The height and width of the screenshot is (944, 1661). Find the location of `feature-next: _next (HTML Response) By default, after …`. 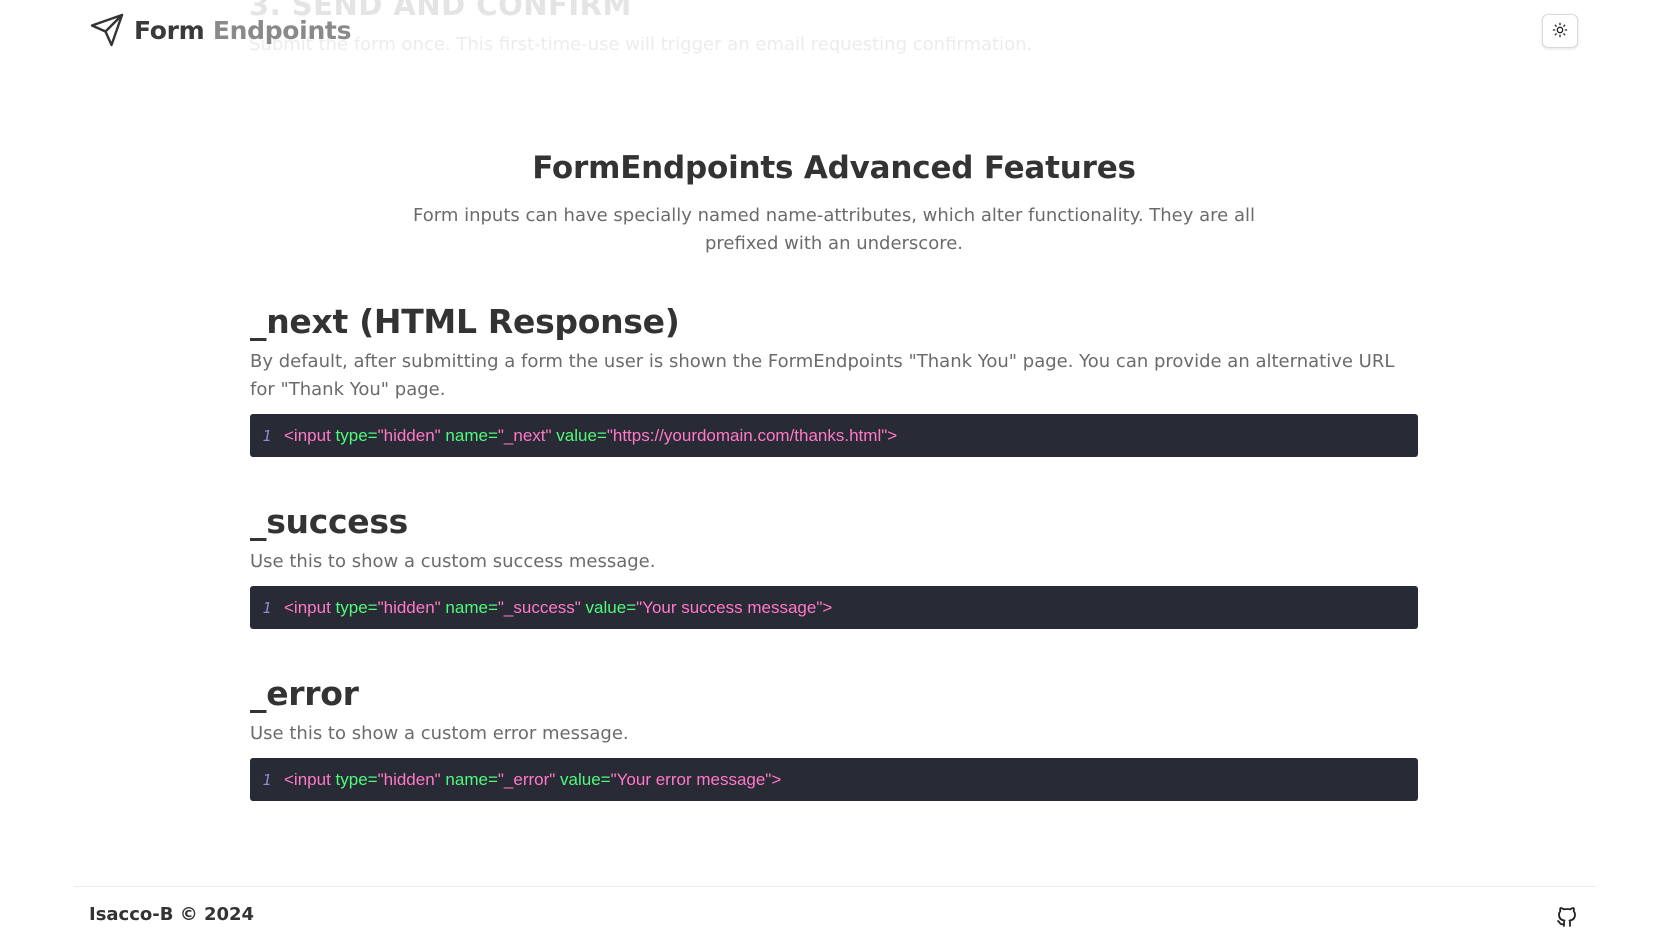

feature-next: _next (HTML Response) By default, after … is located at coordinates (834, 379).